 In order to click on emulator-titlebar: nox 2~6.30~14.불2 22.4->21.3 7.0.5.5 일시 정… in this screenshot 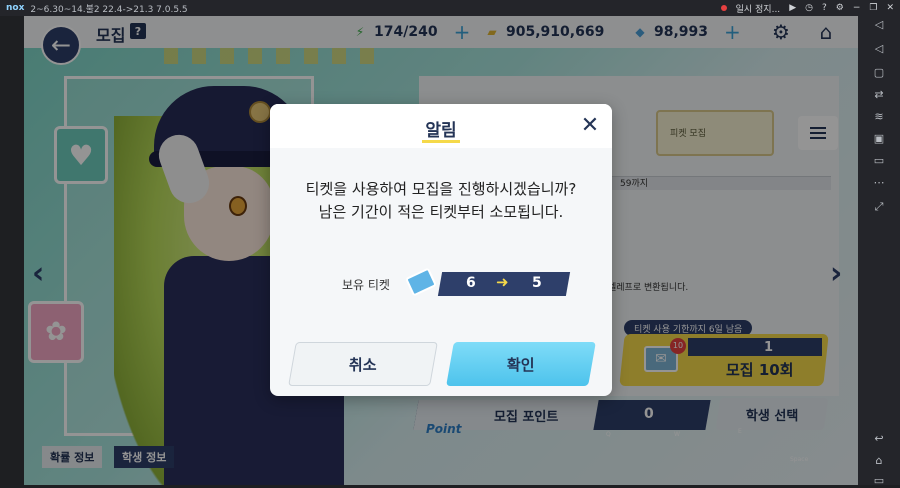, I will do `click(450, 8)`.